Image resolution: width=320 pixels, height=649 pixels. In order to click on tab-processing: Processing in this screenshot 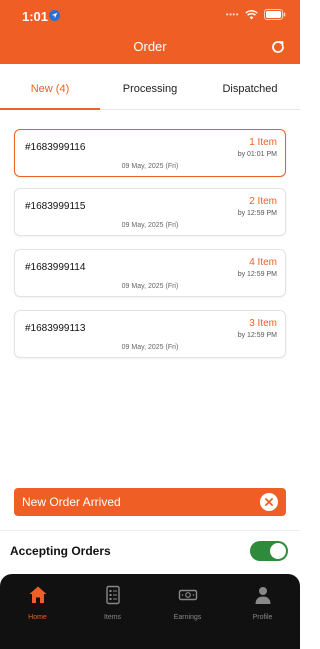, I will do `click(150, 86)`.